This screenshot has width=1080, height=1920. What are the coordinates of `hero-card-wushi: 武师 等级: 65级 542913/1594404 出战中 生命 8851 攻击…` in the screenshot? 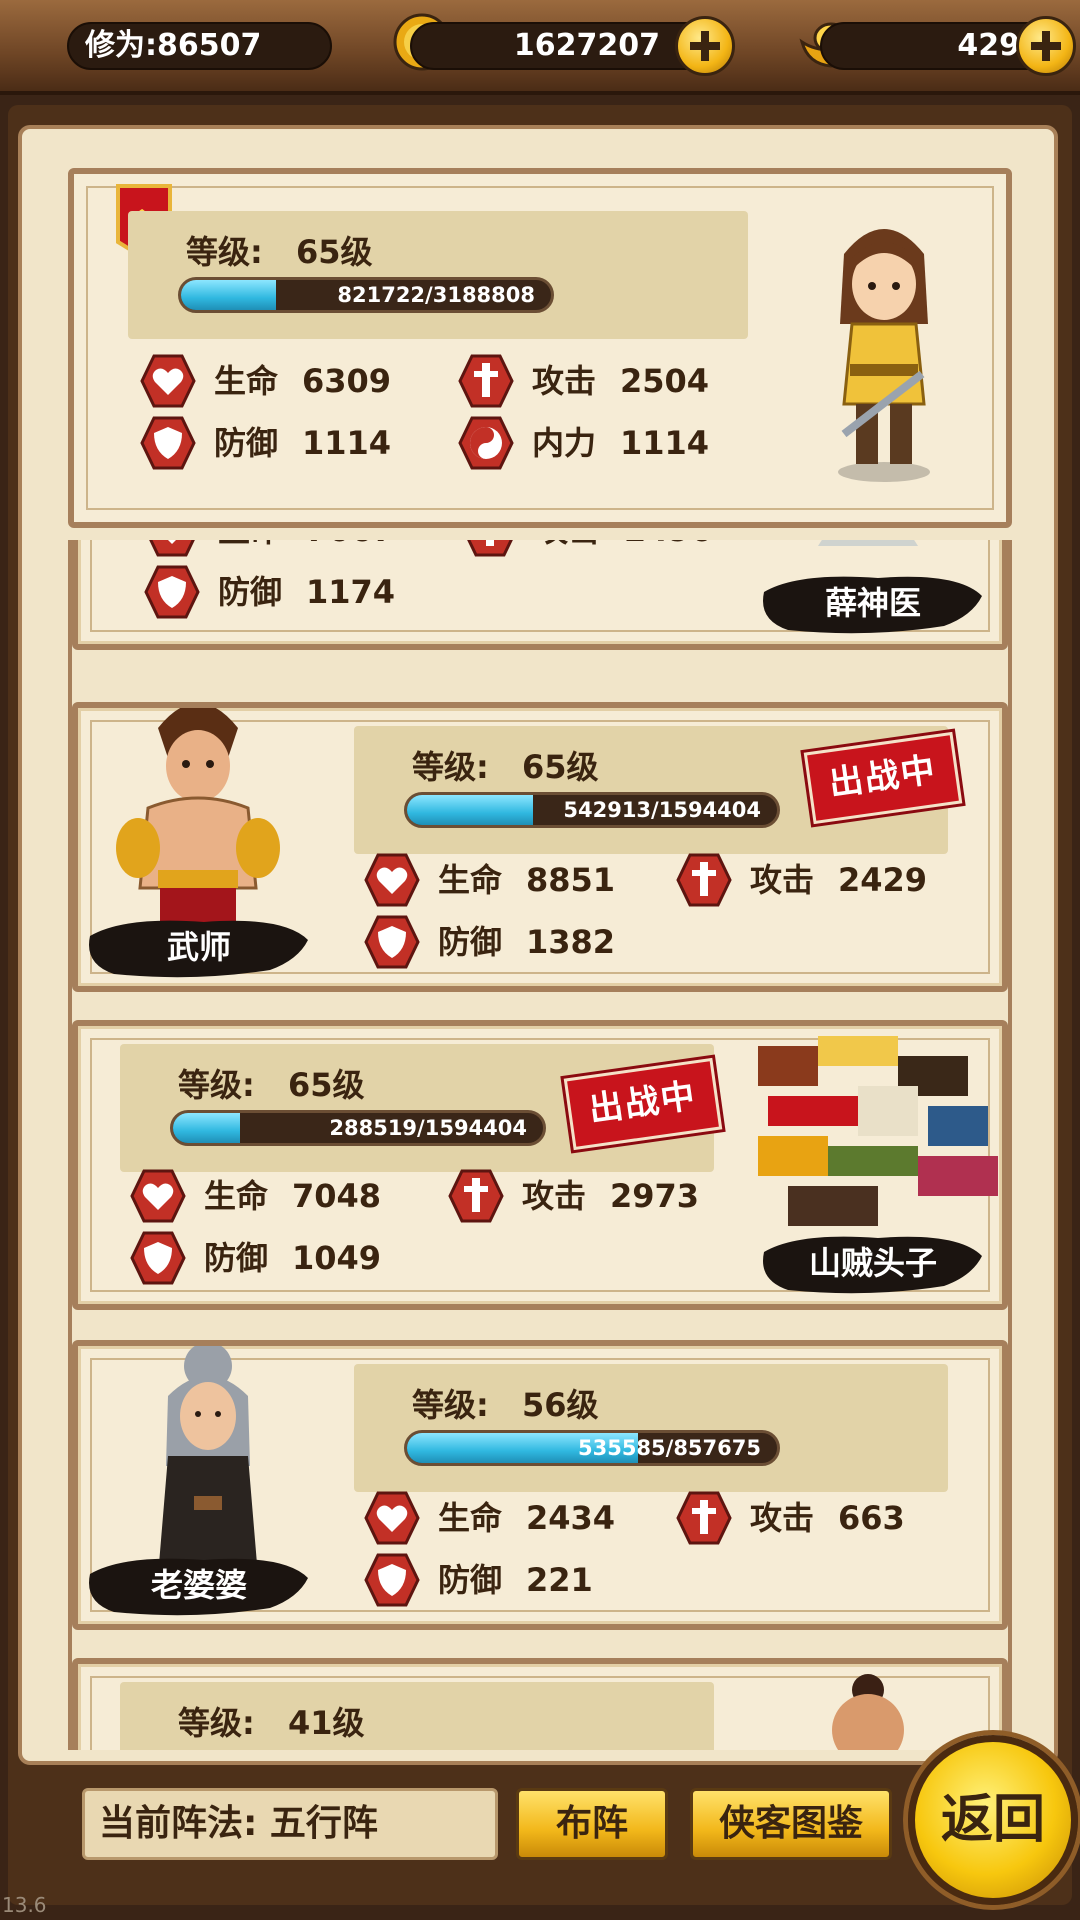 It's located at (540, 847).